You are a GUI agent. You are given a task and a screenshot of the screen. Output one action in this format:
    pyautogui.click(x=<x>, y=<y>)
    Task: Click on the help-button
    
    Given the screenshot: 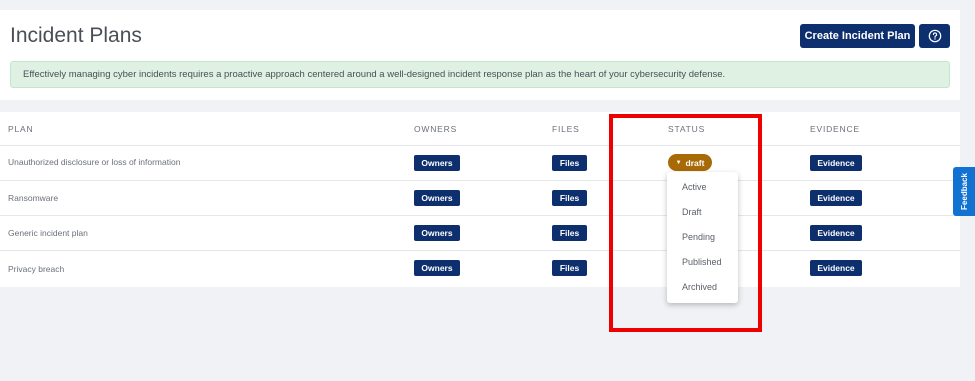 What is the action you would take?
    pyautogui.click(x=934, y=36)
    